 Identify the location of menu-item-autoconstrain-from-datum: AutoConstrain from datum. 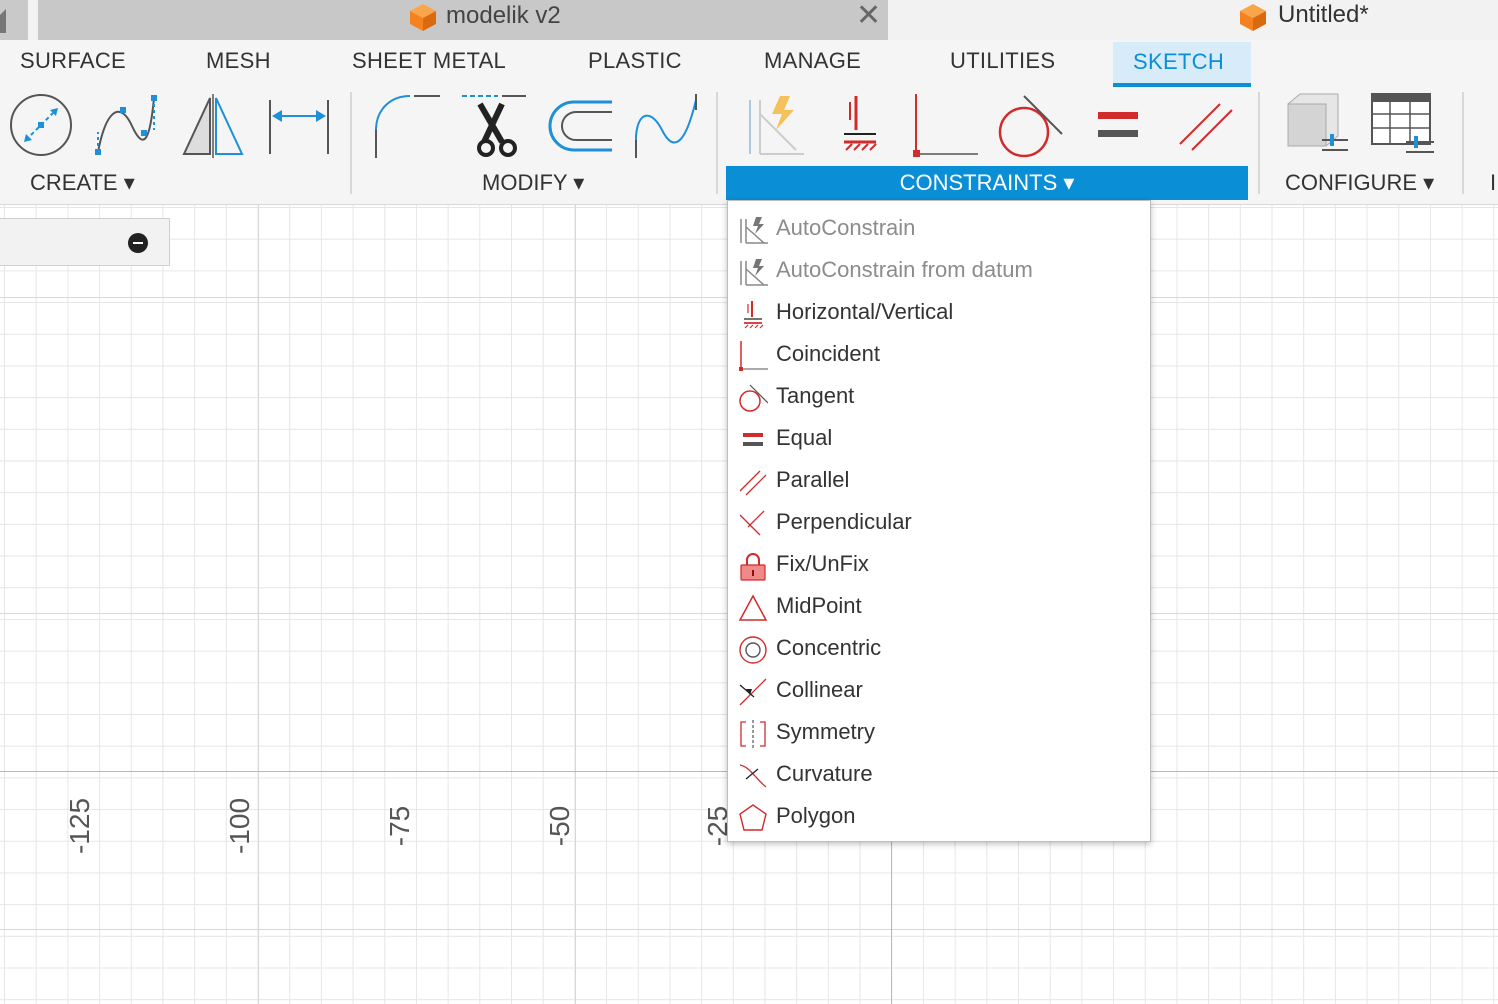
(939, 270).